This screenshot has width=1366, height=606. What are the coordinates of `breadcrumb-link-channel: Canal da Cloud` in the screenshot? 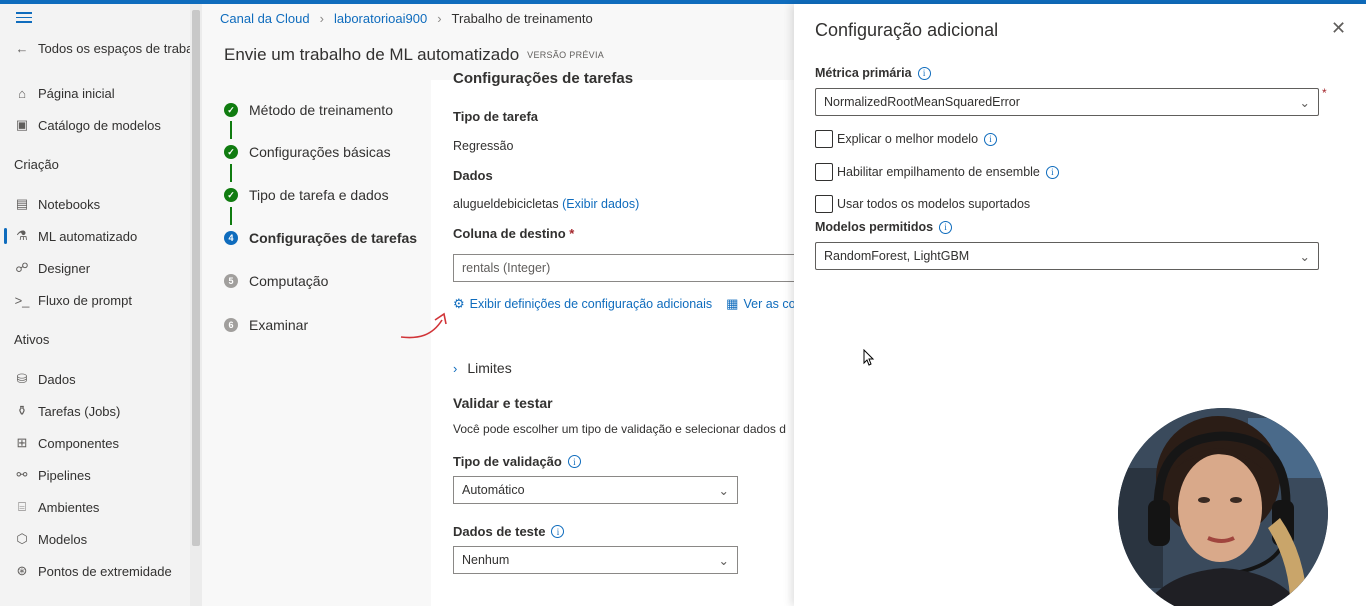 It's located at (265, 18).